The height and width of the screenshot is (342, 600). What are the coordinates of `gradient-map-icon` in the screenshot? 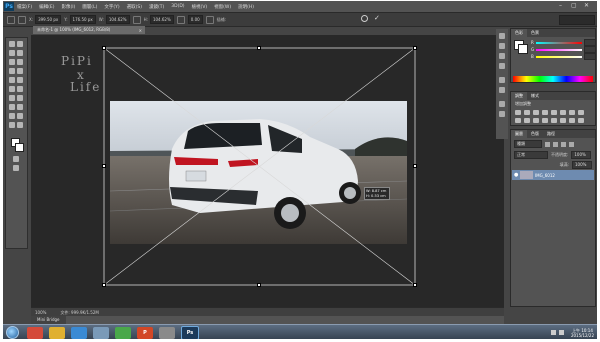 It's located at (572, 120).